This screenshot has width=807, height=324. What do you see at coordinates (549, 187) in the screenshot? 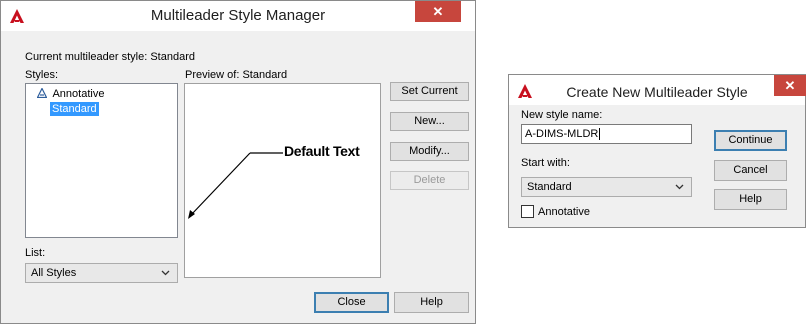
I see `start-with-value: Standard` at bounding box center [549, 187].